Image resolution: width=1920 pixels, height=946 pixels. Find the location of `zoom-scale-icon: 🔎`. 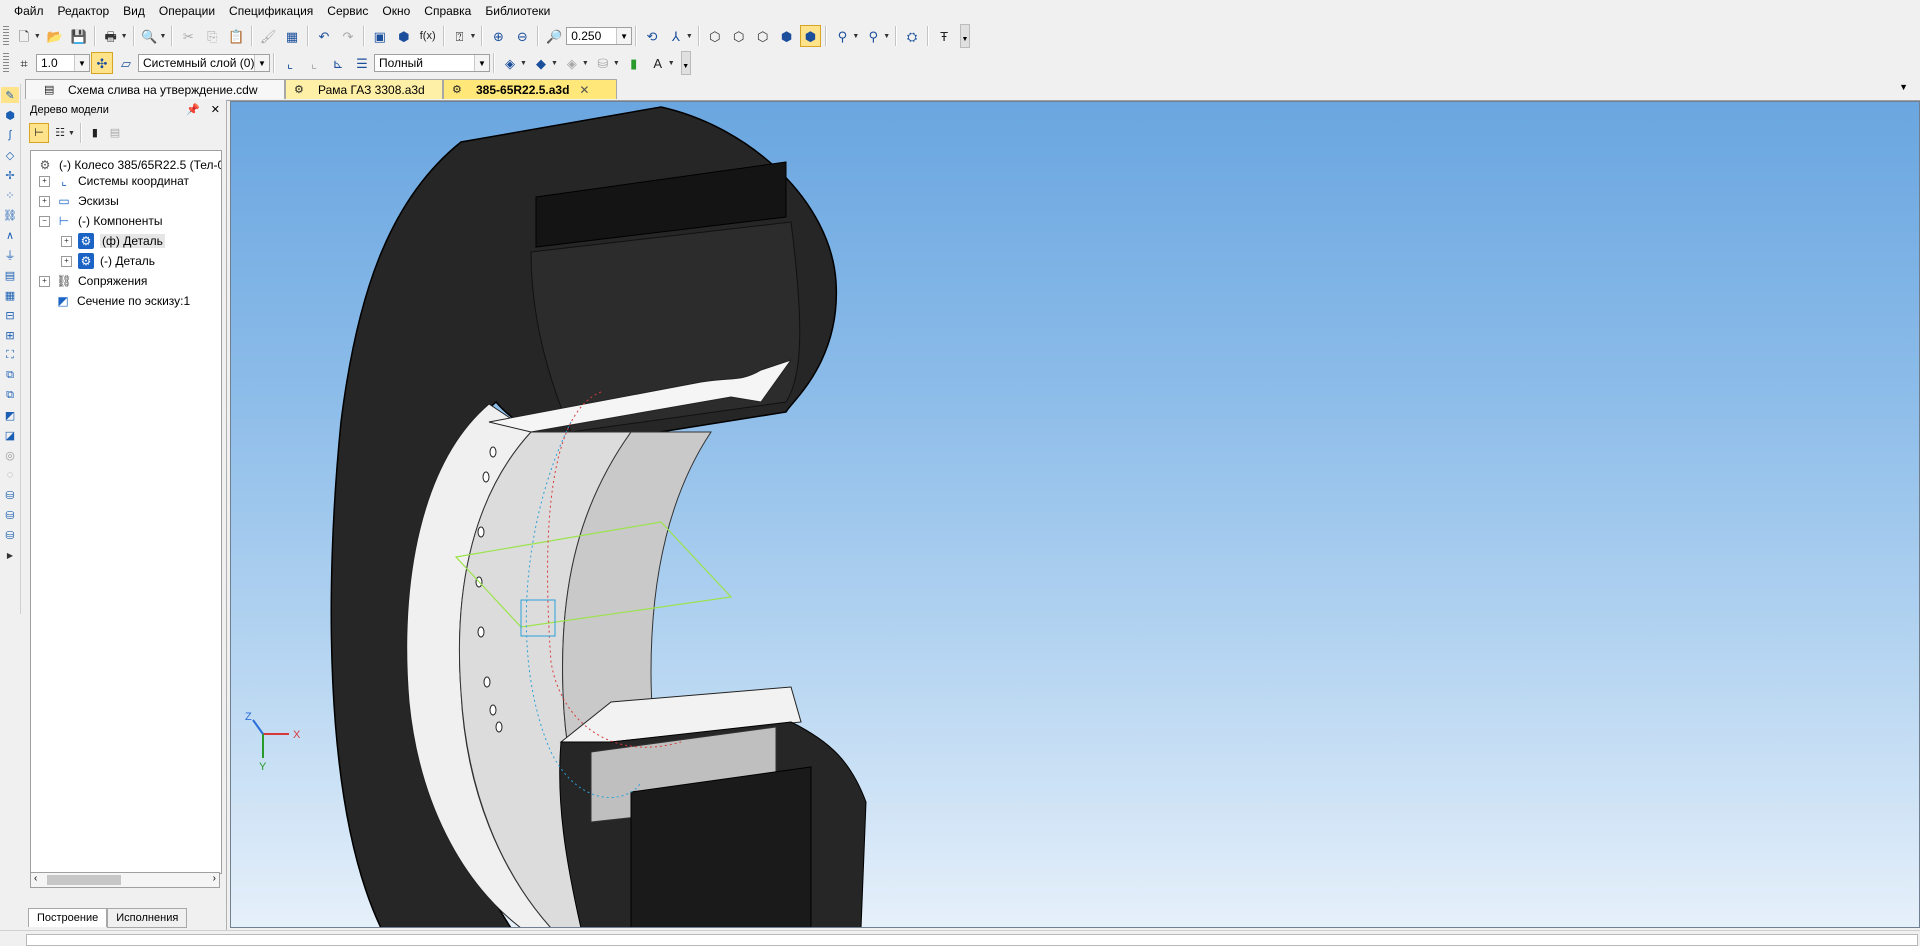

zoom-scale-icon: 🔎 is located at coordinates (554, 36).